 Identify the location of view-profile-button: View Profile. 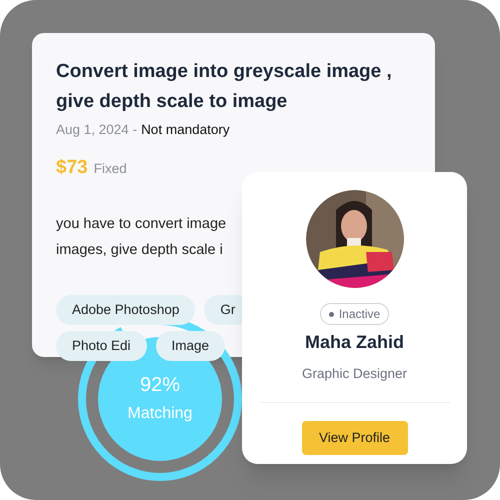
(355, 438).